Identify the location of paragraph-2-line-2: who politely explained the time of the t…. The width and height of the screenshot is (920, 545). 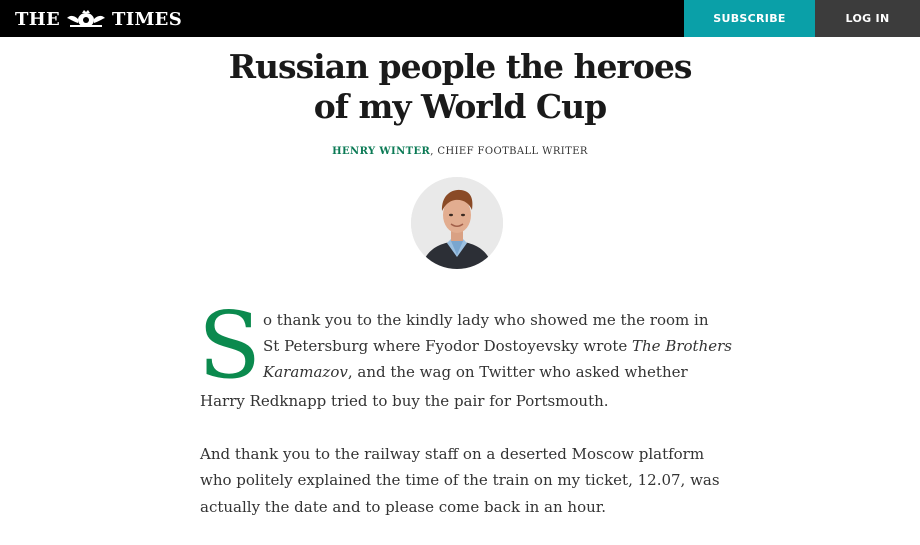
(460, 480).